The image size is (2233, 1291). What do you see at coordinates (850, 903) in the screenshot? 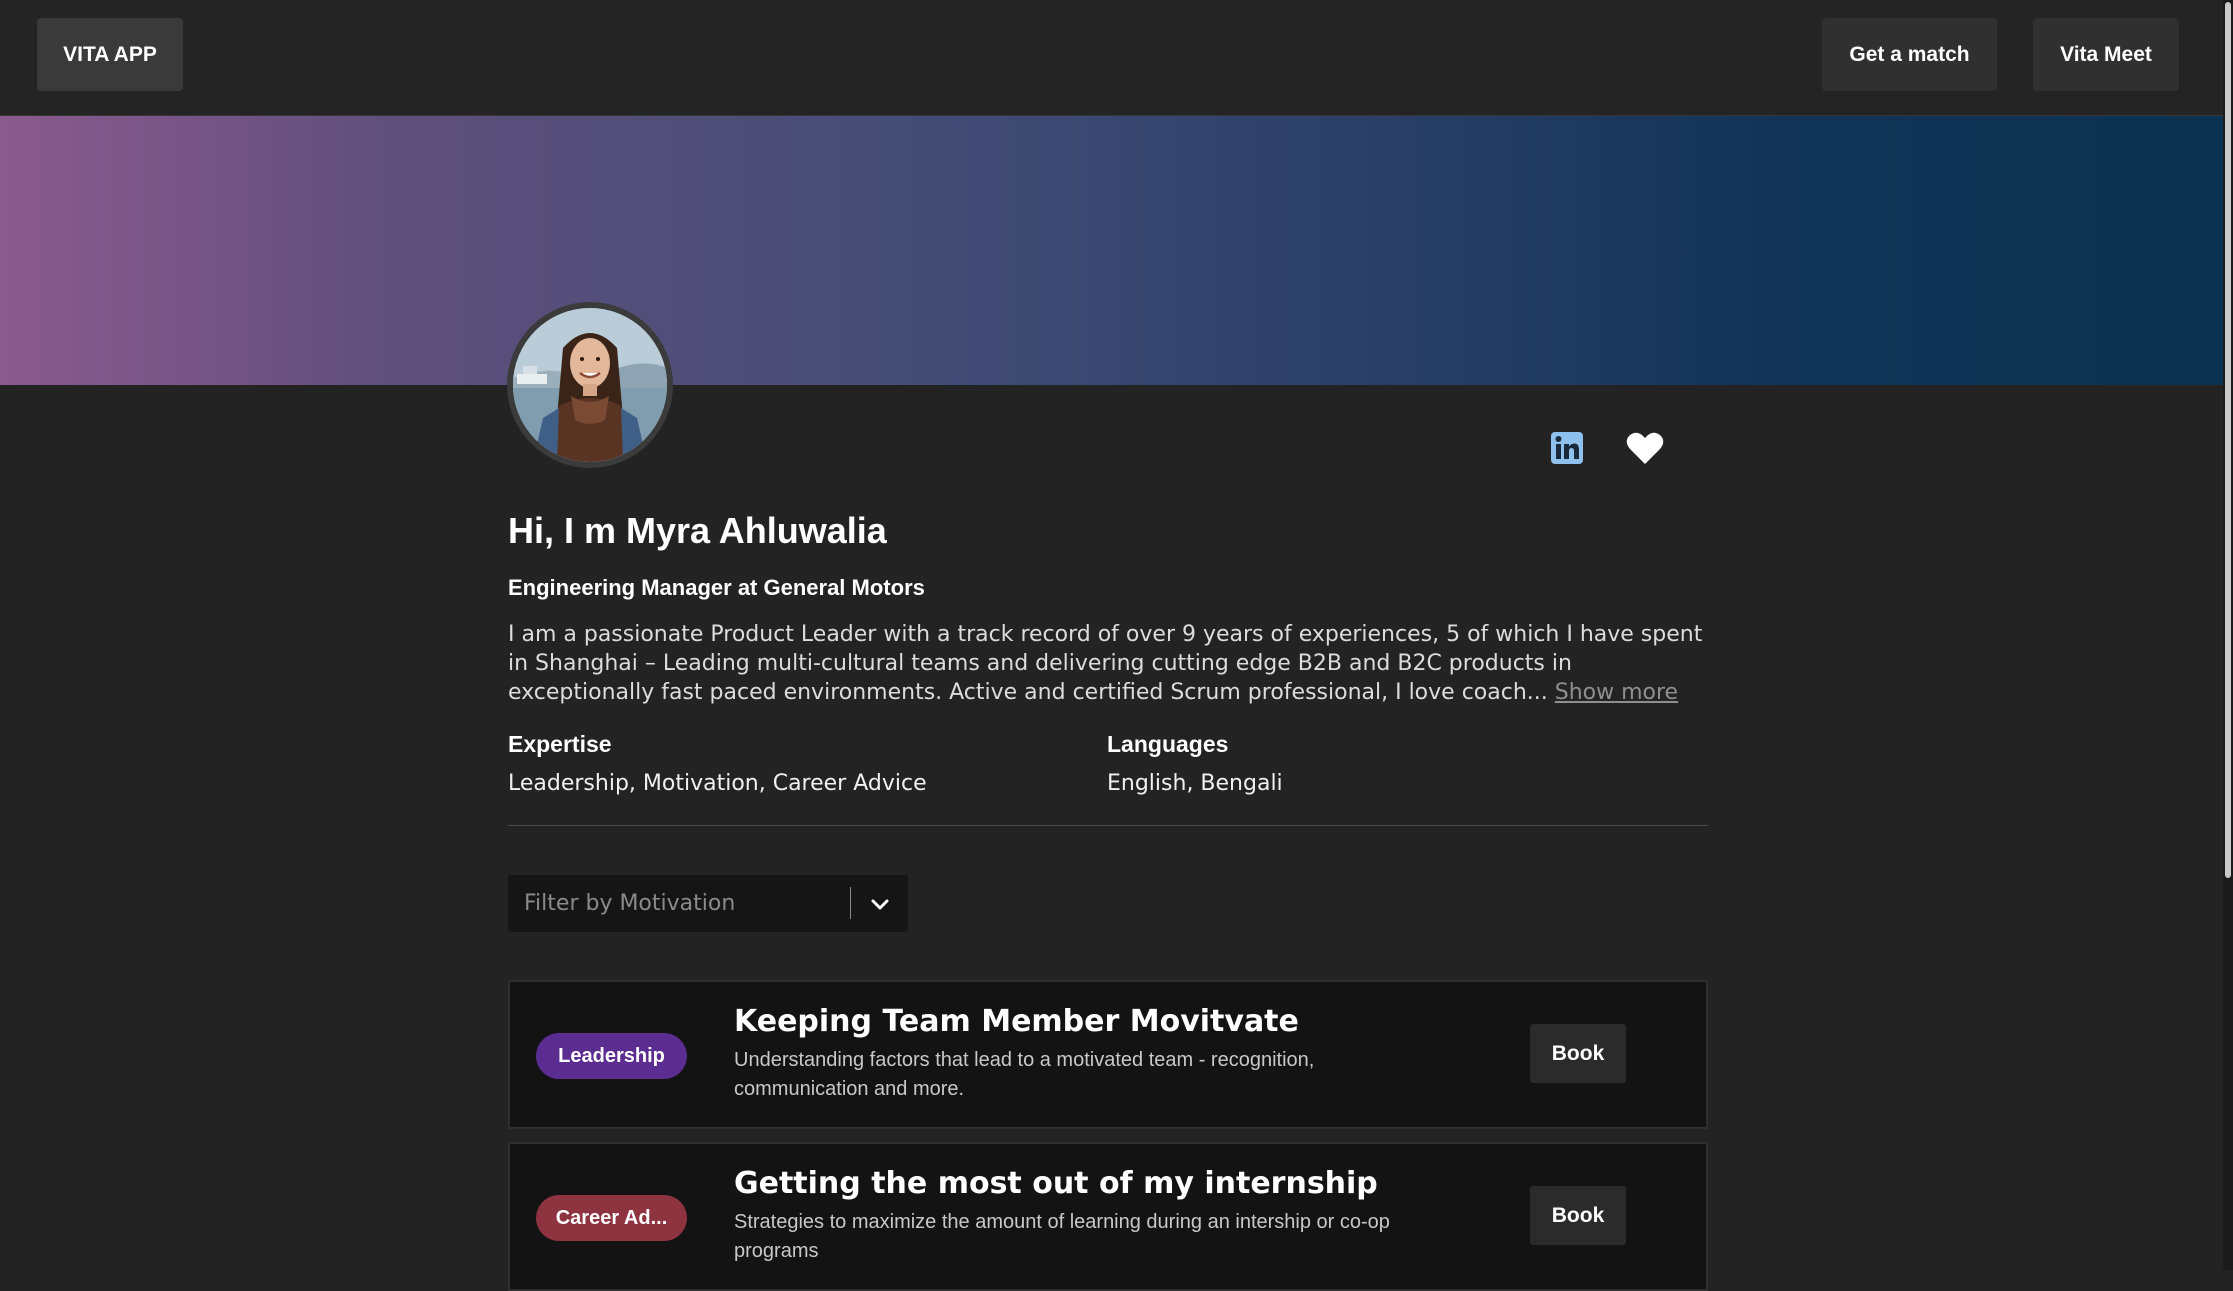
I see `filter-separator` at bounding box center [850, 903].